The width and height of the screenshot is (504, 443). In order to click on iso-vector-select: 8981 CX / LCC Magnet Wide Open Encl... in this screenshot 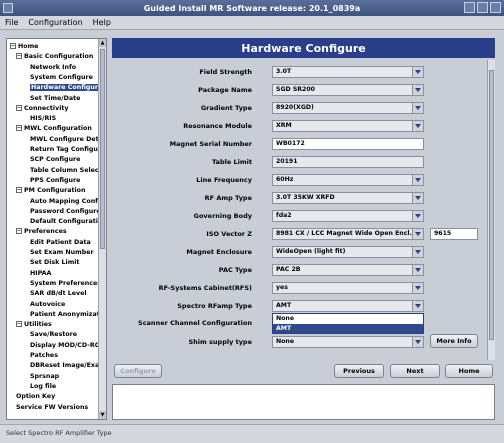, I will do `click(348, 234)`.